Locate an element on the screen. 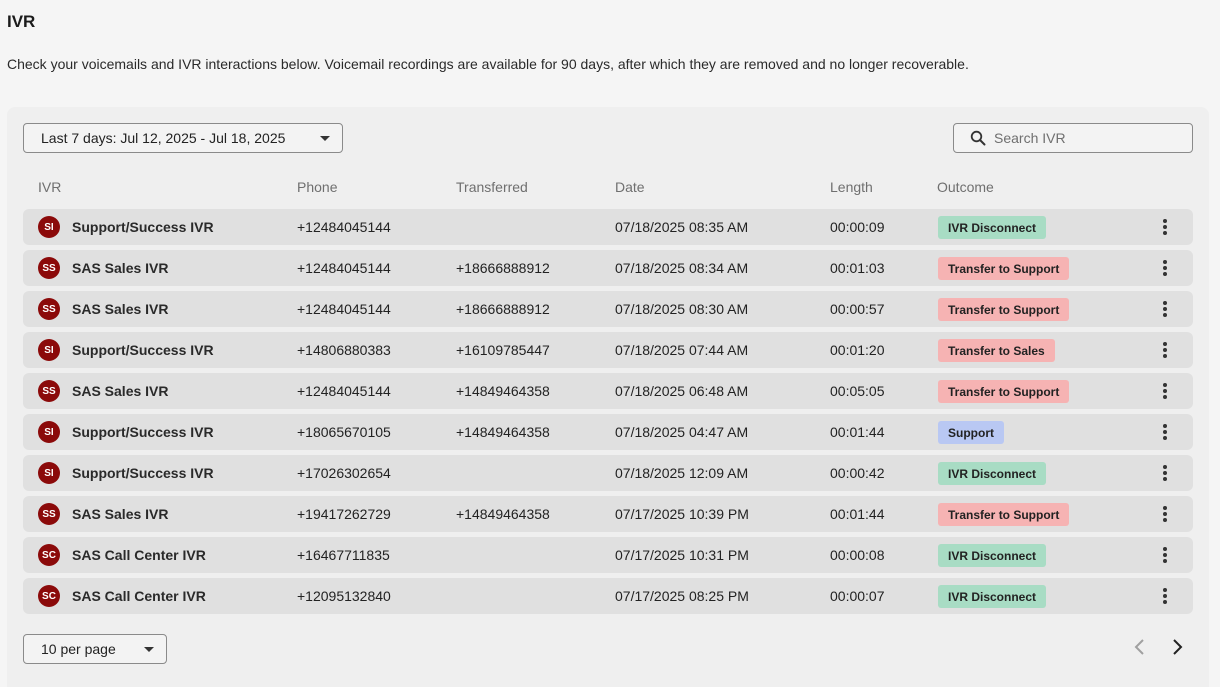 The image size is (1220, 687). length-cell: 00:00:42 is located at coordinates (857, 473).